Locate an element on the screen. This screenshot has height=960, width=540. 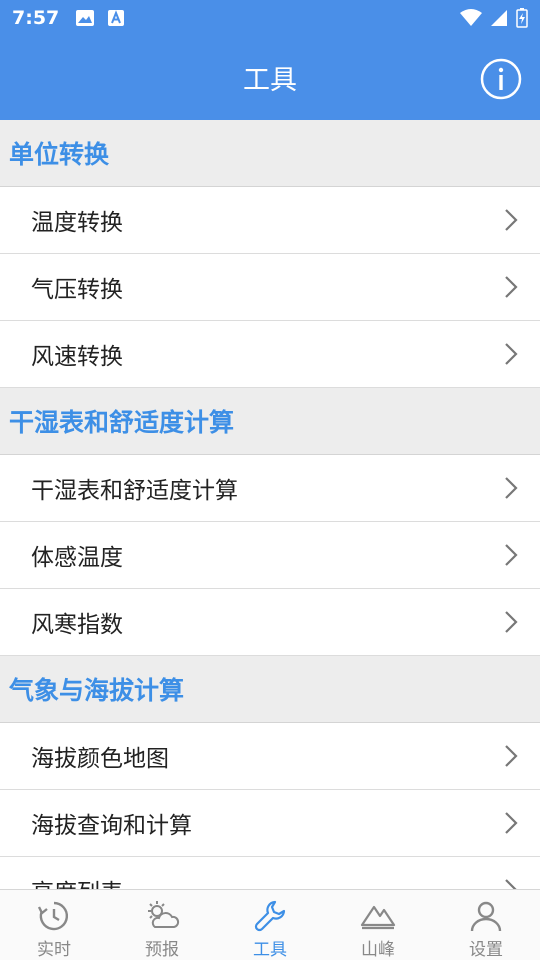
list-item: 高度列表 is located at coordinates (270, 873).